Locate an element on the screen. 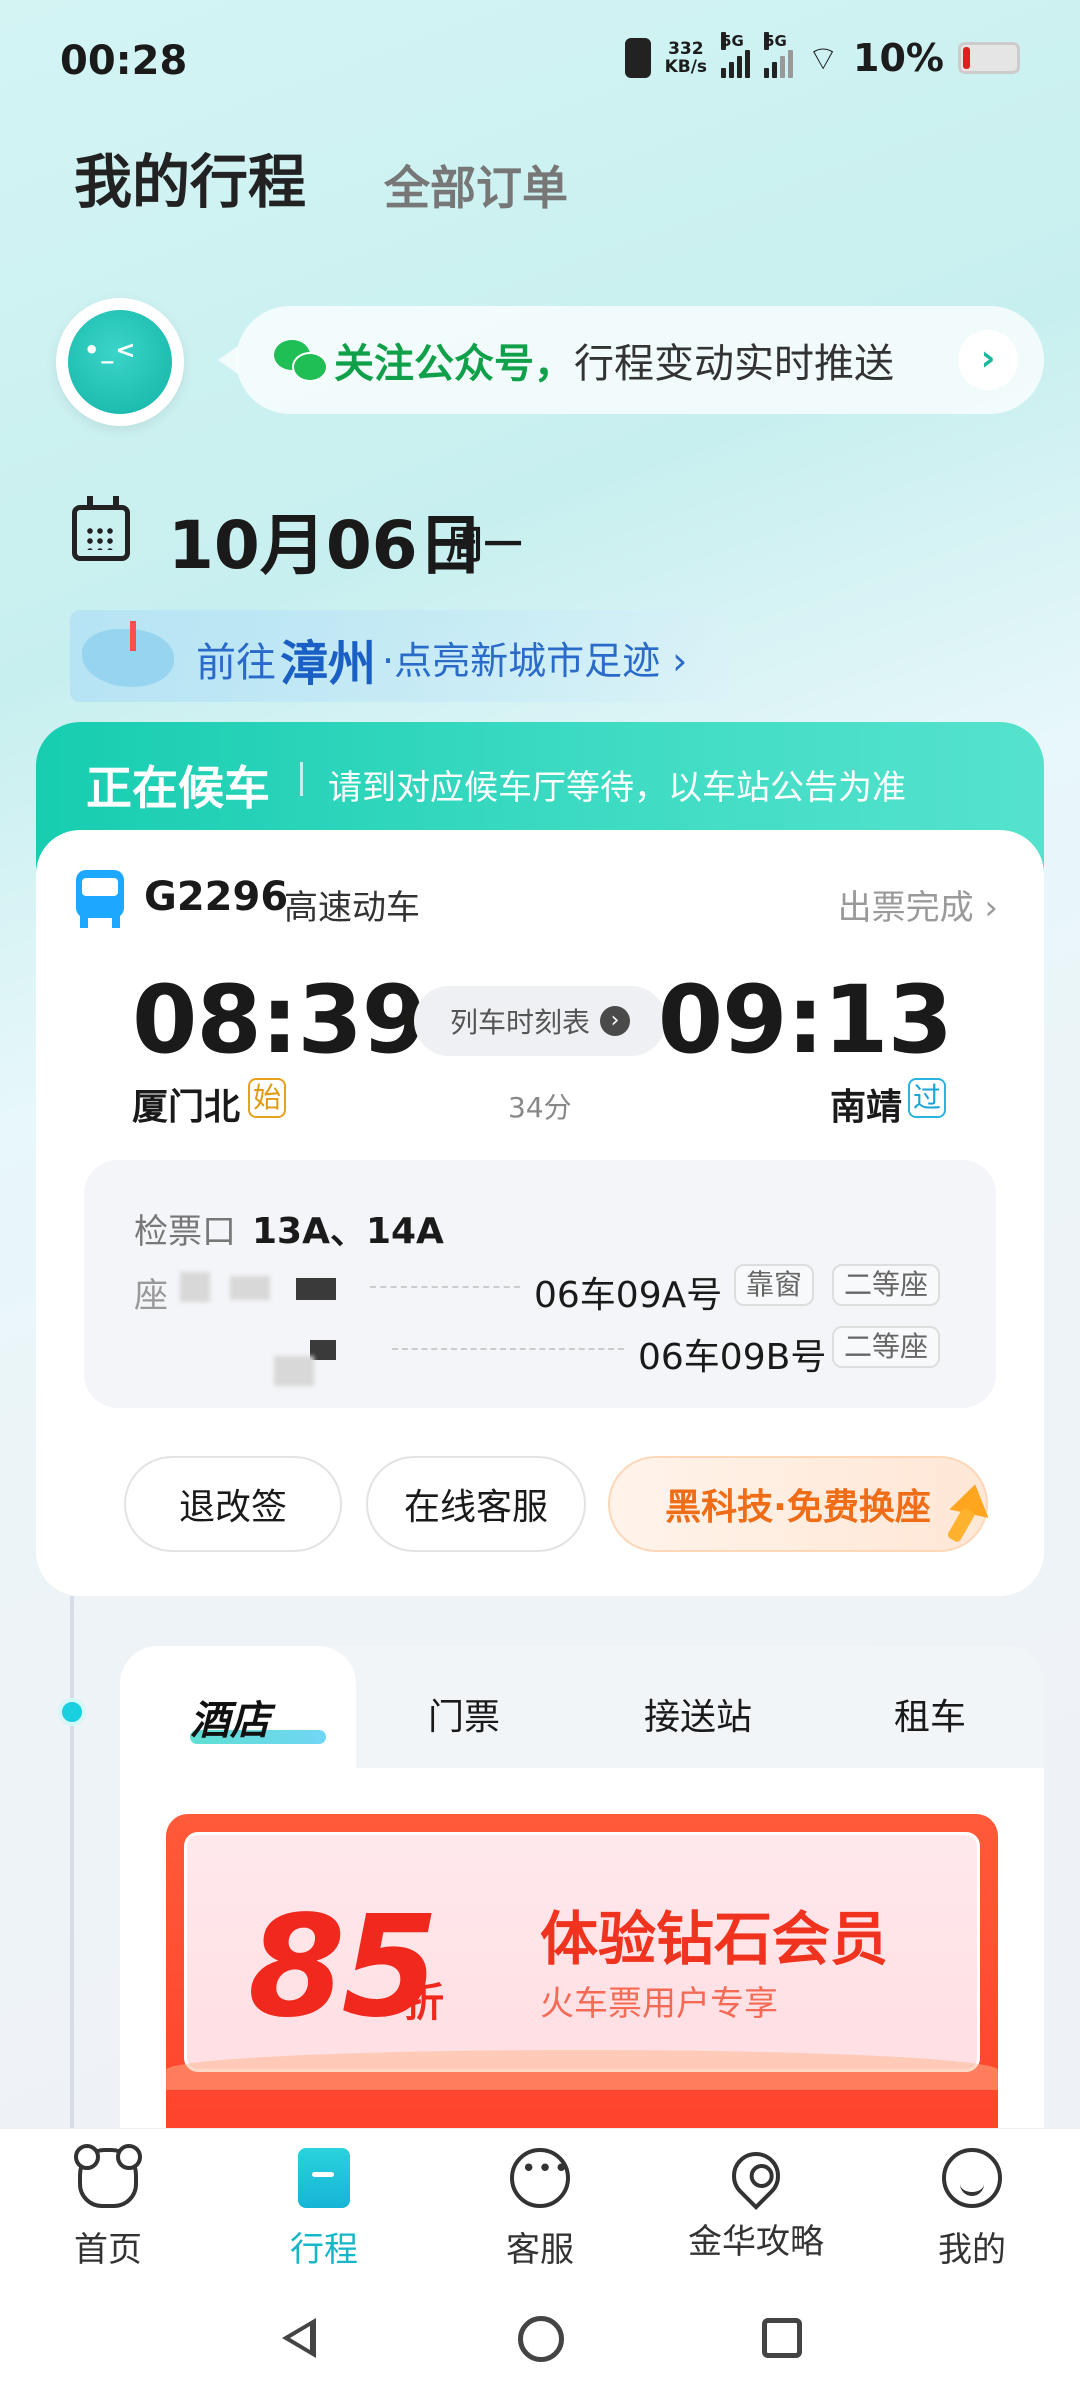  gate-label: 检票口 is located at coordinates (185, 1232).